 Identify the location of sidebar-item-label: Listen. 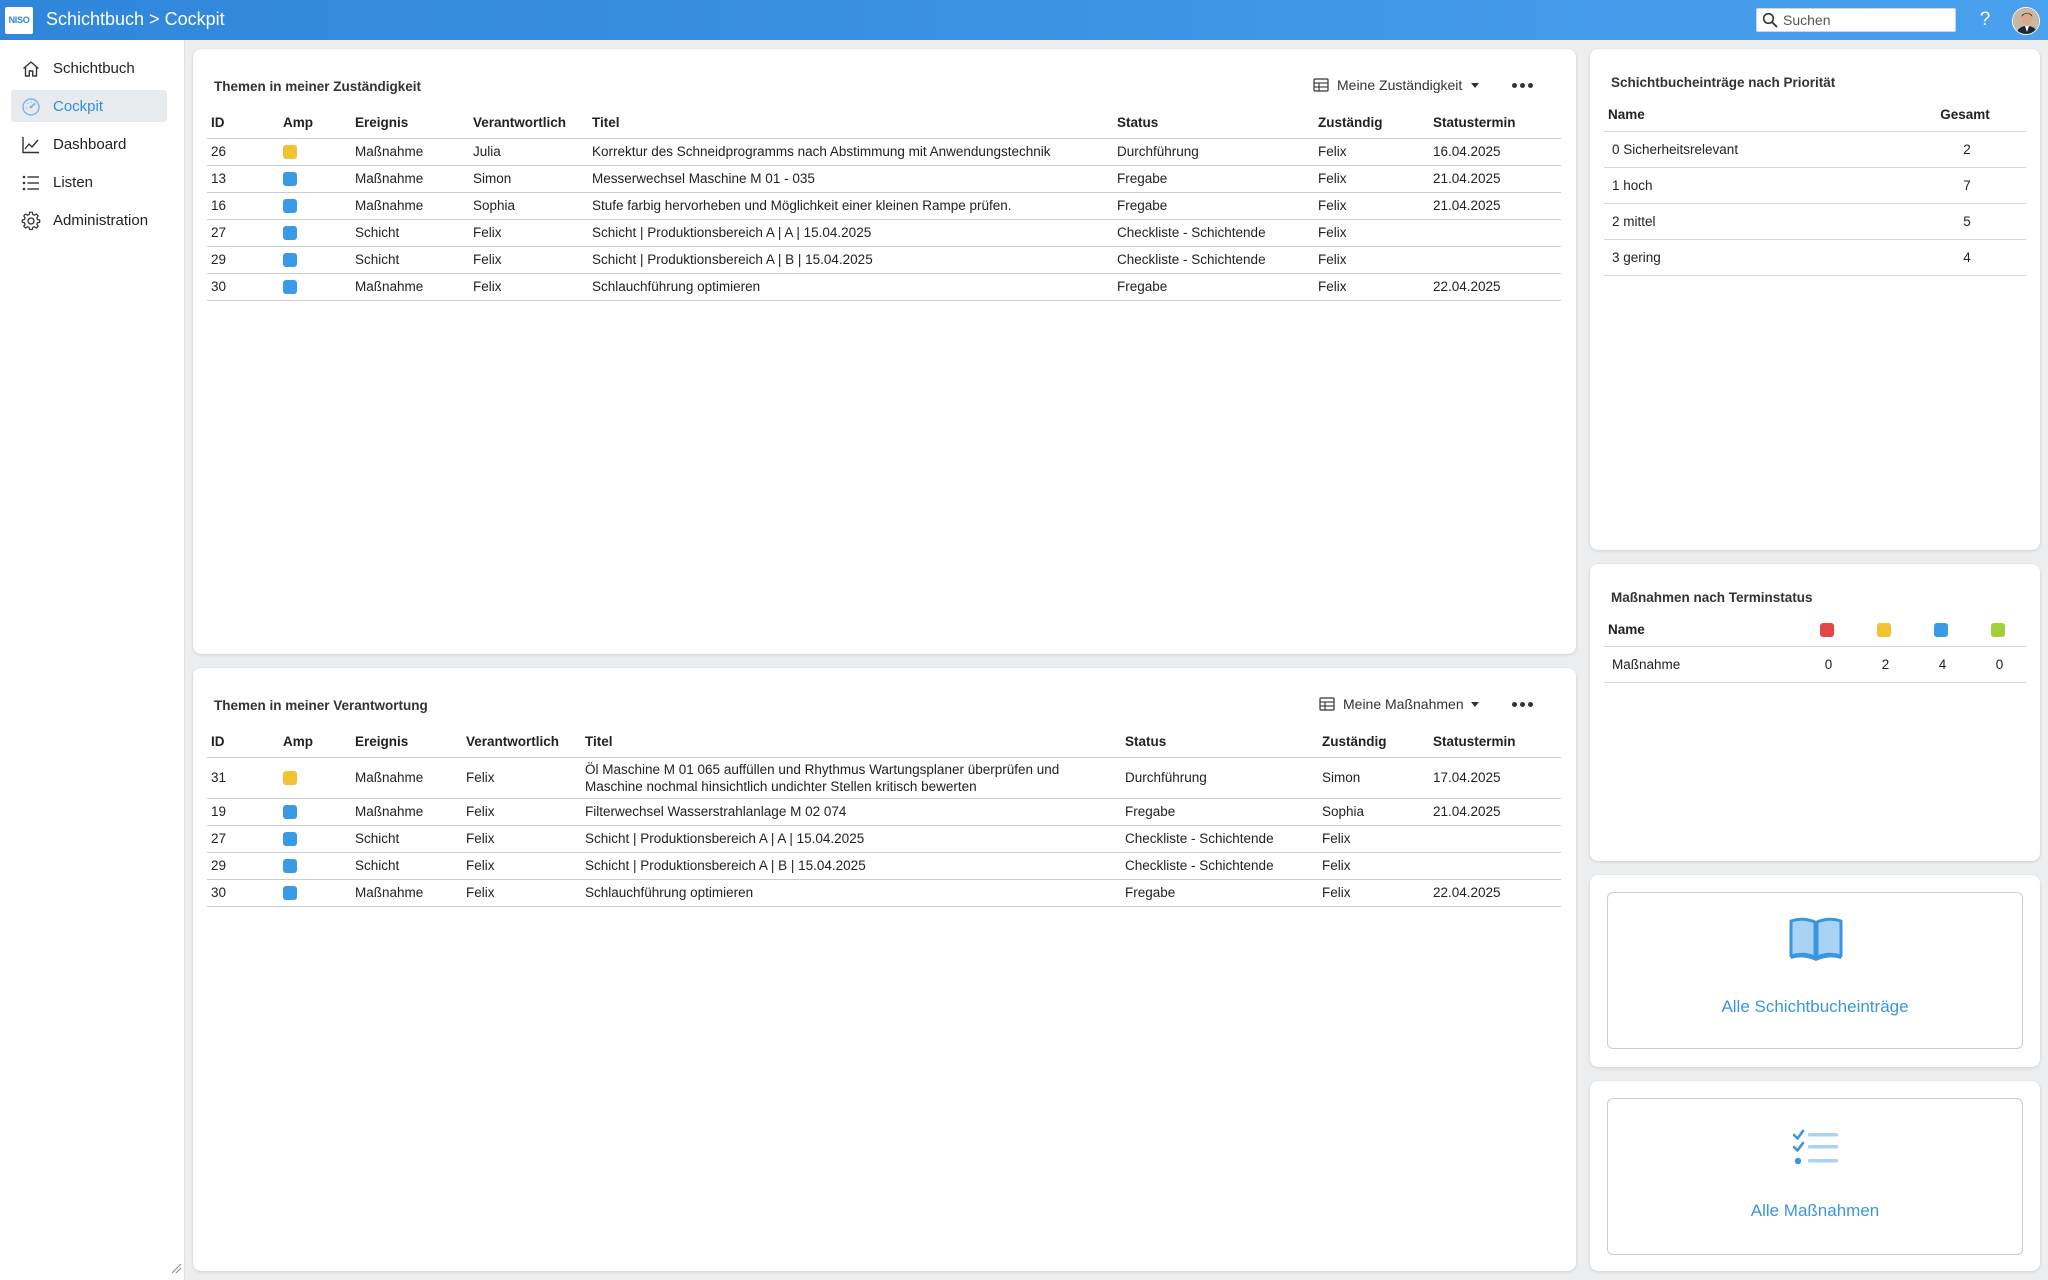
(73, 182).